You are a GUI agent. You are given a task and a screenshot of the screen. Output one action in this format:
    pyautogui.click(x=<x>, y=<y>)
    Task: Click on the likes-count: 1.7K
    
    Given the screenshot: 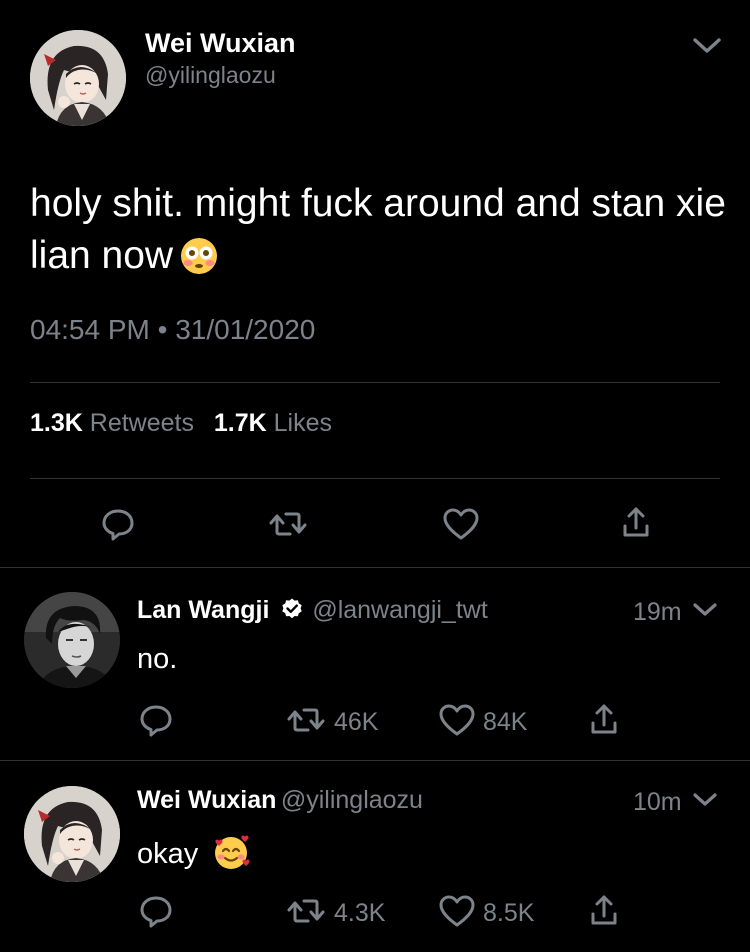 What is the action you would take?
    pyautogui.click(x=240, y=423)
    